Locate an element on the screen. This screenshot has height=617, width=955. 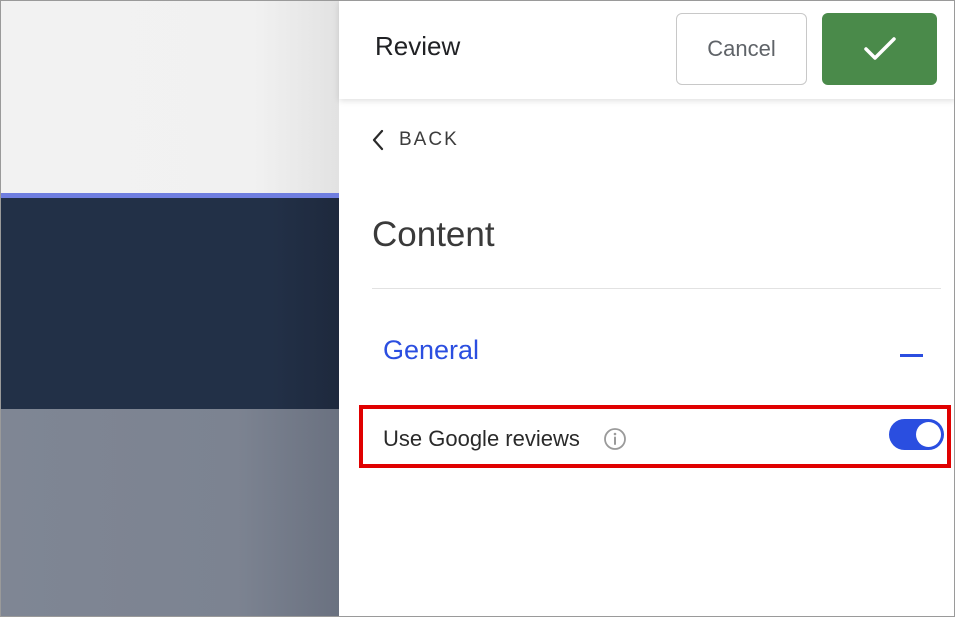
collapse-button is located at coordinates (911, 355).